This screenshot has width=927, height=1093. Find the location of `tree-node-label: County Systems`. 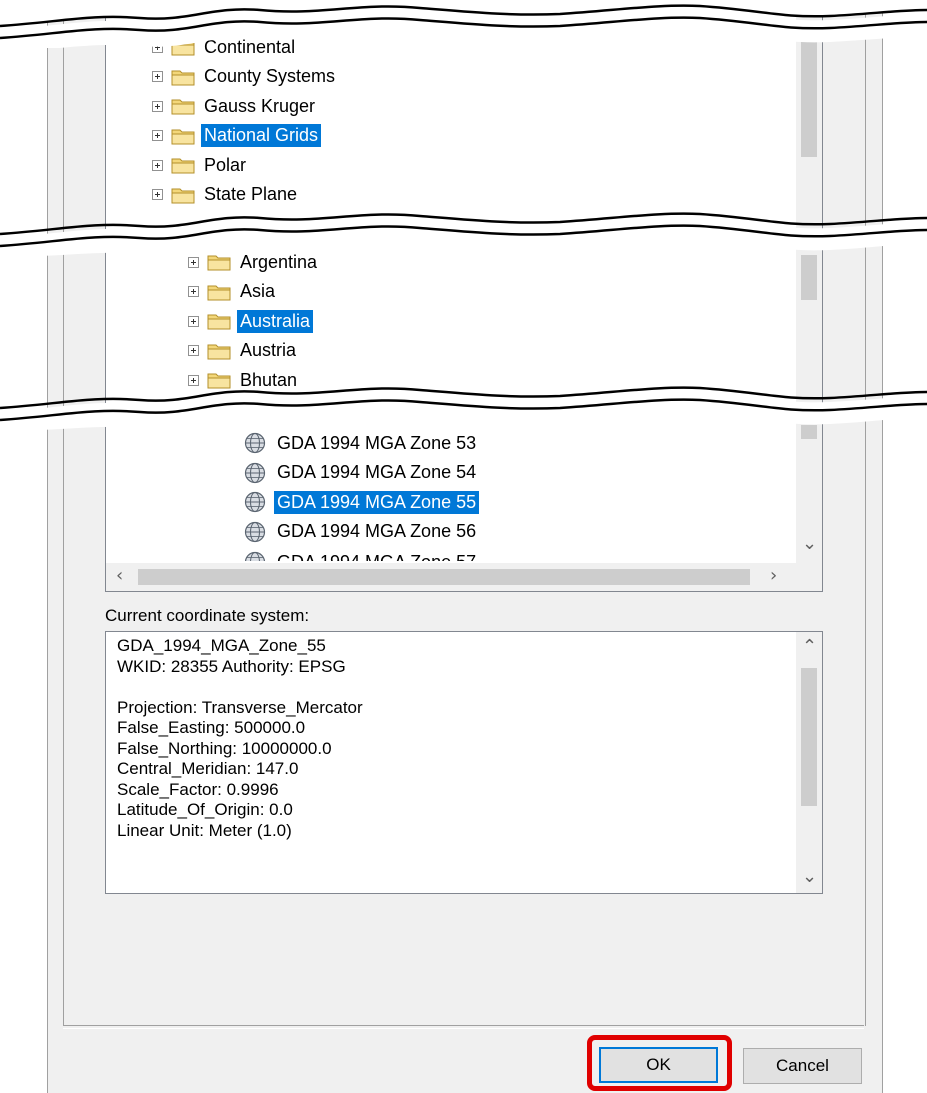

tree-node-label: County Systems is located at coordinates (270, 76).